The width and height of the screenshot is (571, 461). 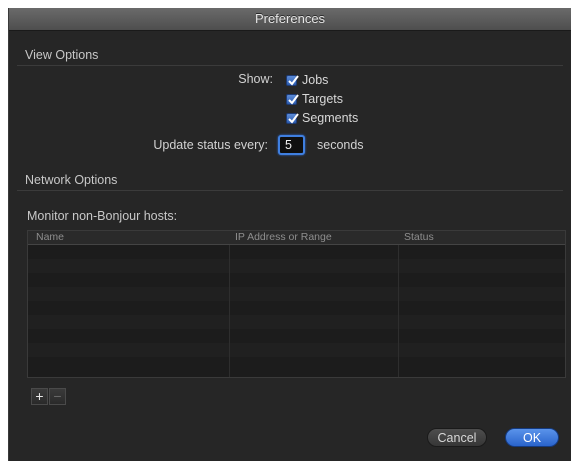 What do you see at coordinates (532, 437) in the screenshot?
I see `ok-button: OK` at bounding box center [532, 437].